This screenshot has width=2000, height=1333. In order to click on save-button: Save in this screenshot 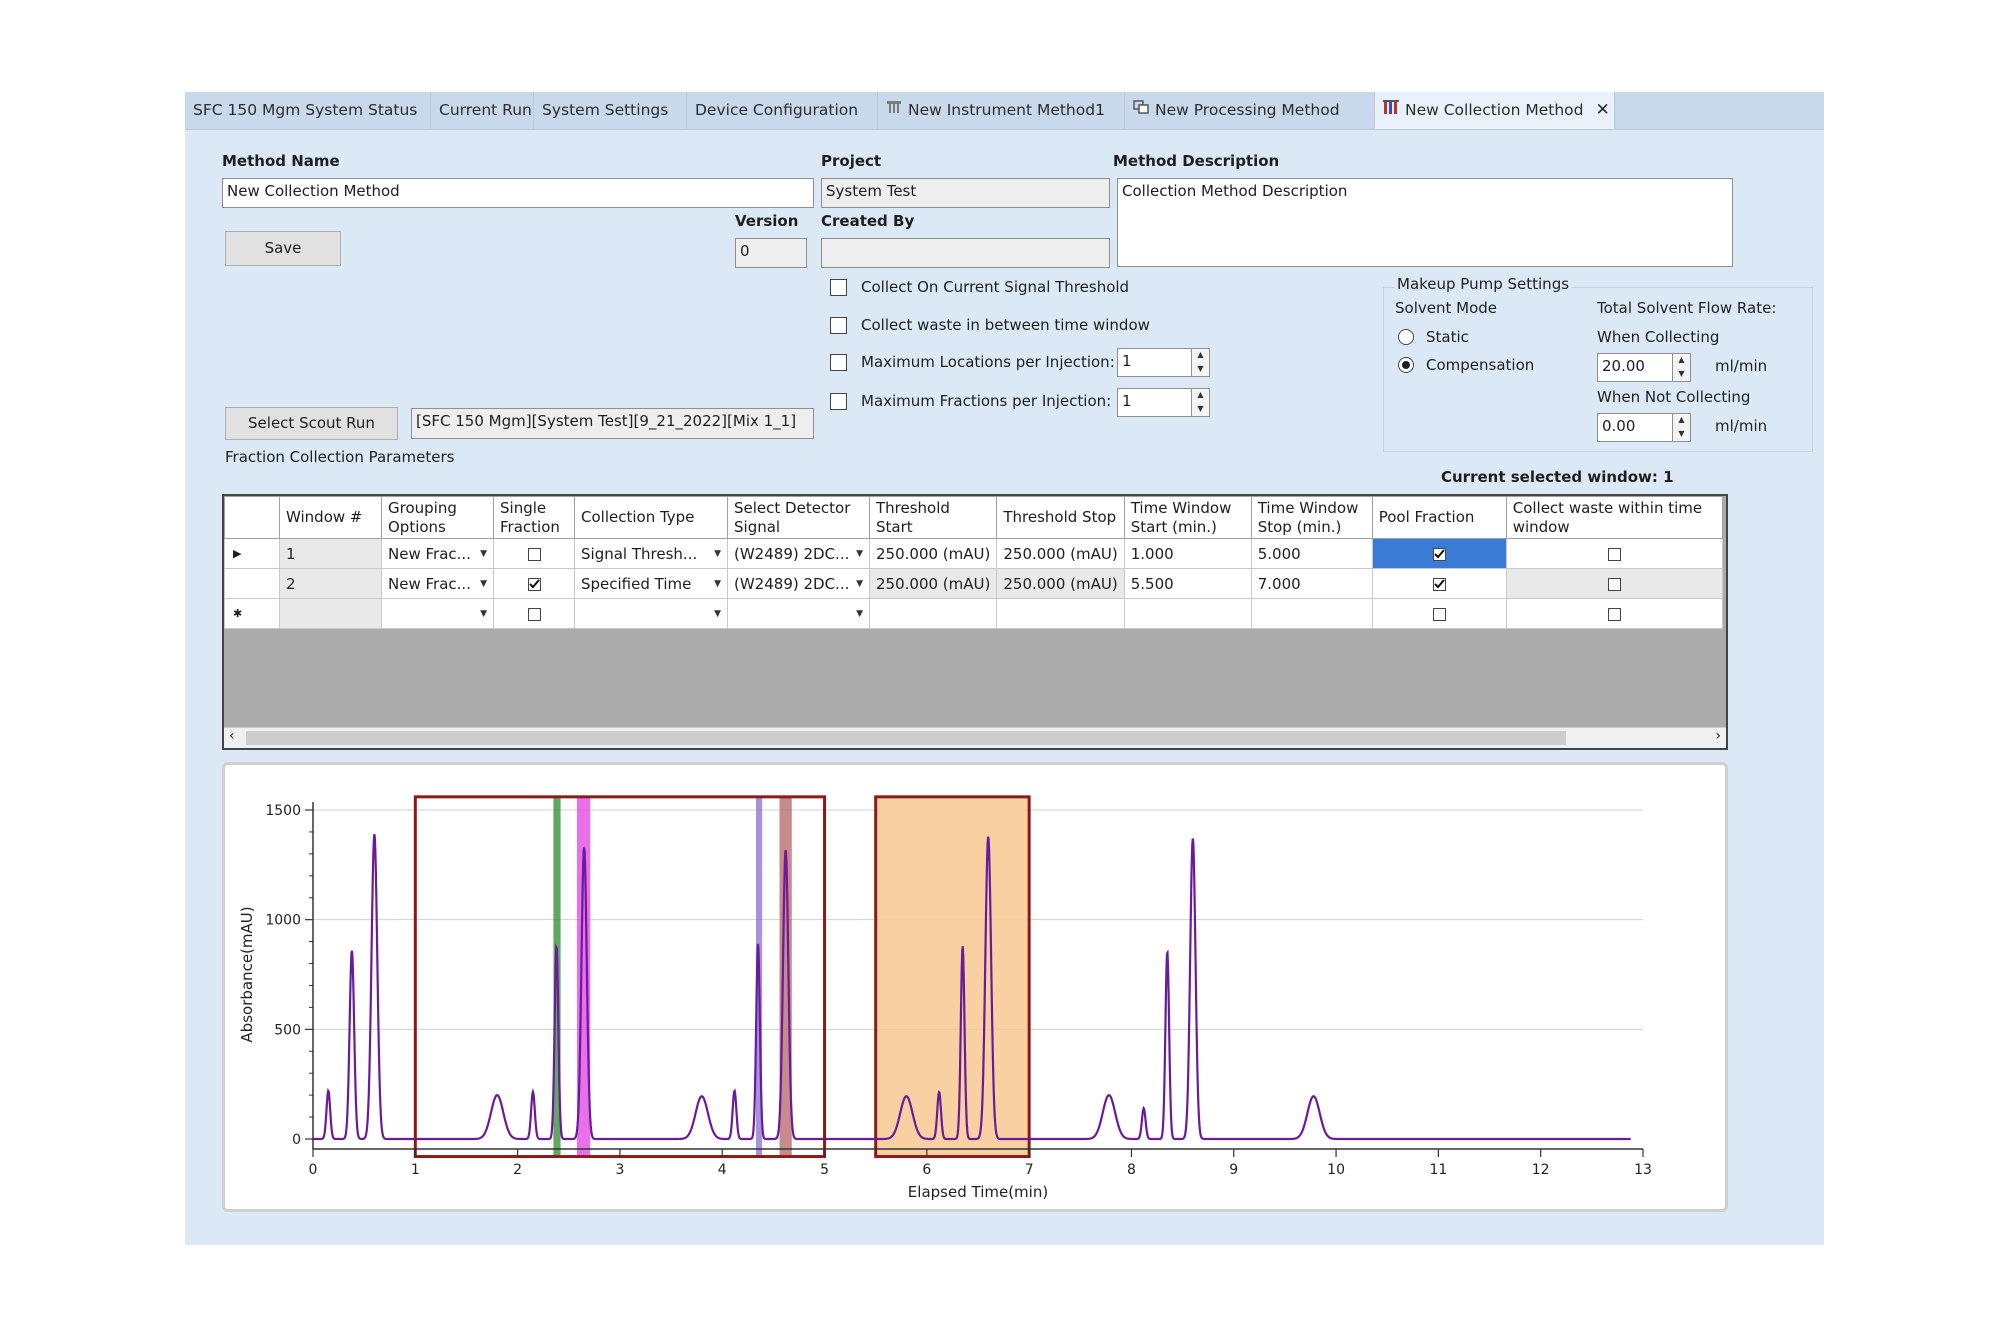, I will do `click(283, 248)`.